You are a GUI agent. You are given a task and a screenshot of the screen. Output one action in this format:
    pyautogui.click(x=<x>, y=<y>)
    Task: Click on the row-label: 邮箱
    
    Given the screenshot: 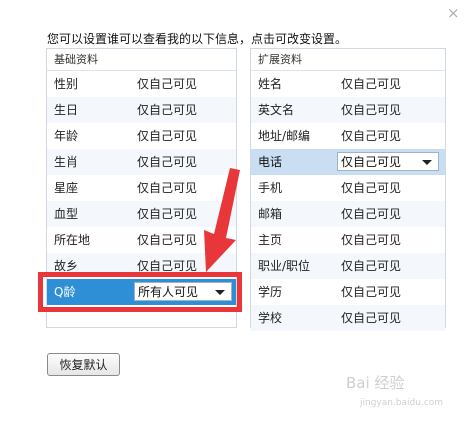 What is the action you would take?
    pyautogui.click(x=270, y=214)
    